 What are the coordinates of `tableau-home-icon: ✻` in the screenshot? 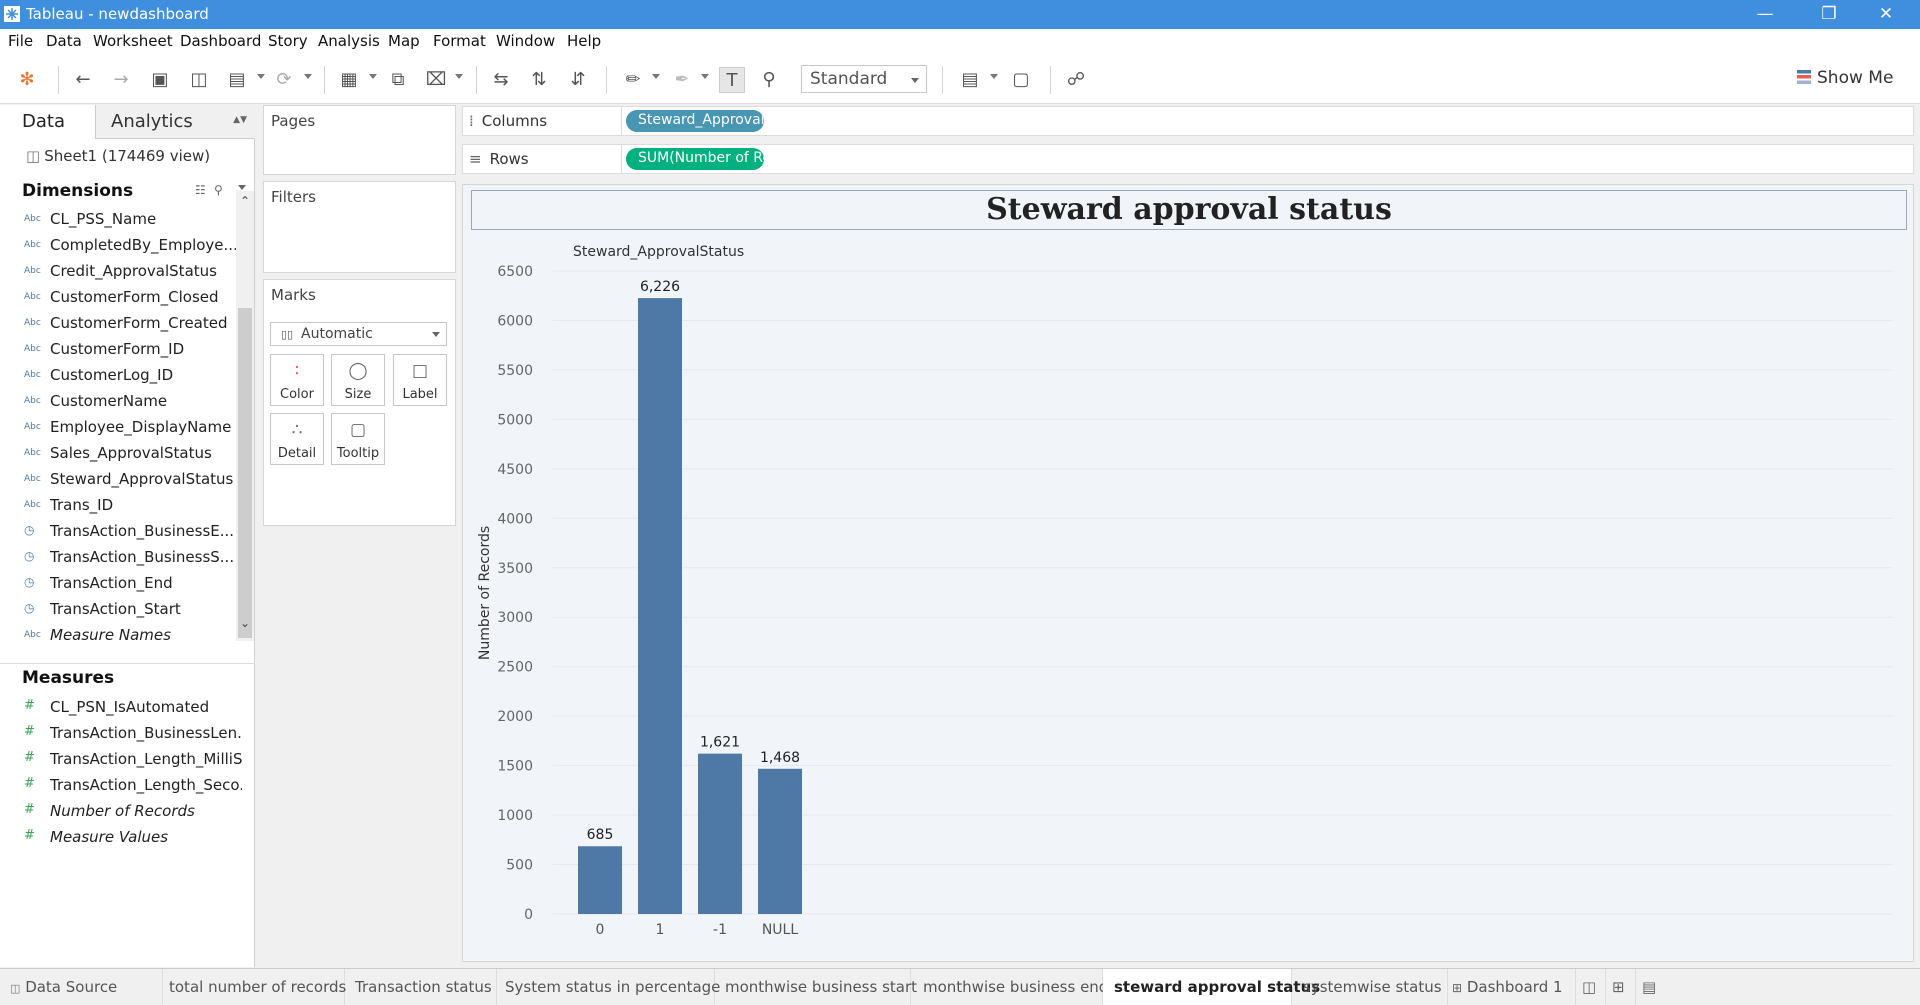 It's located at (27, 80).